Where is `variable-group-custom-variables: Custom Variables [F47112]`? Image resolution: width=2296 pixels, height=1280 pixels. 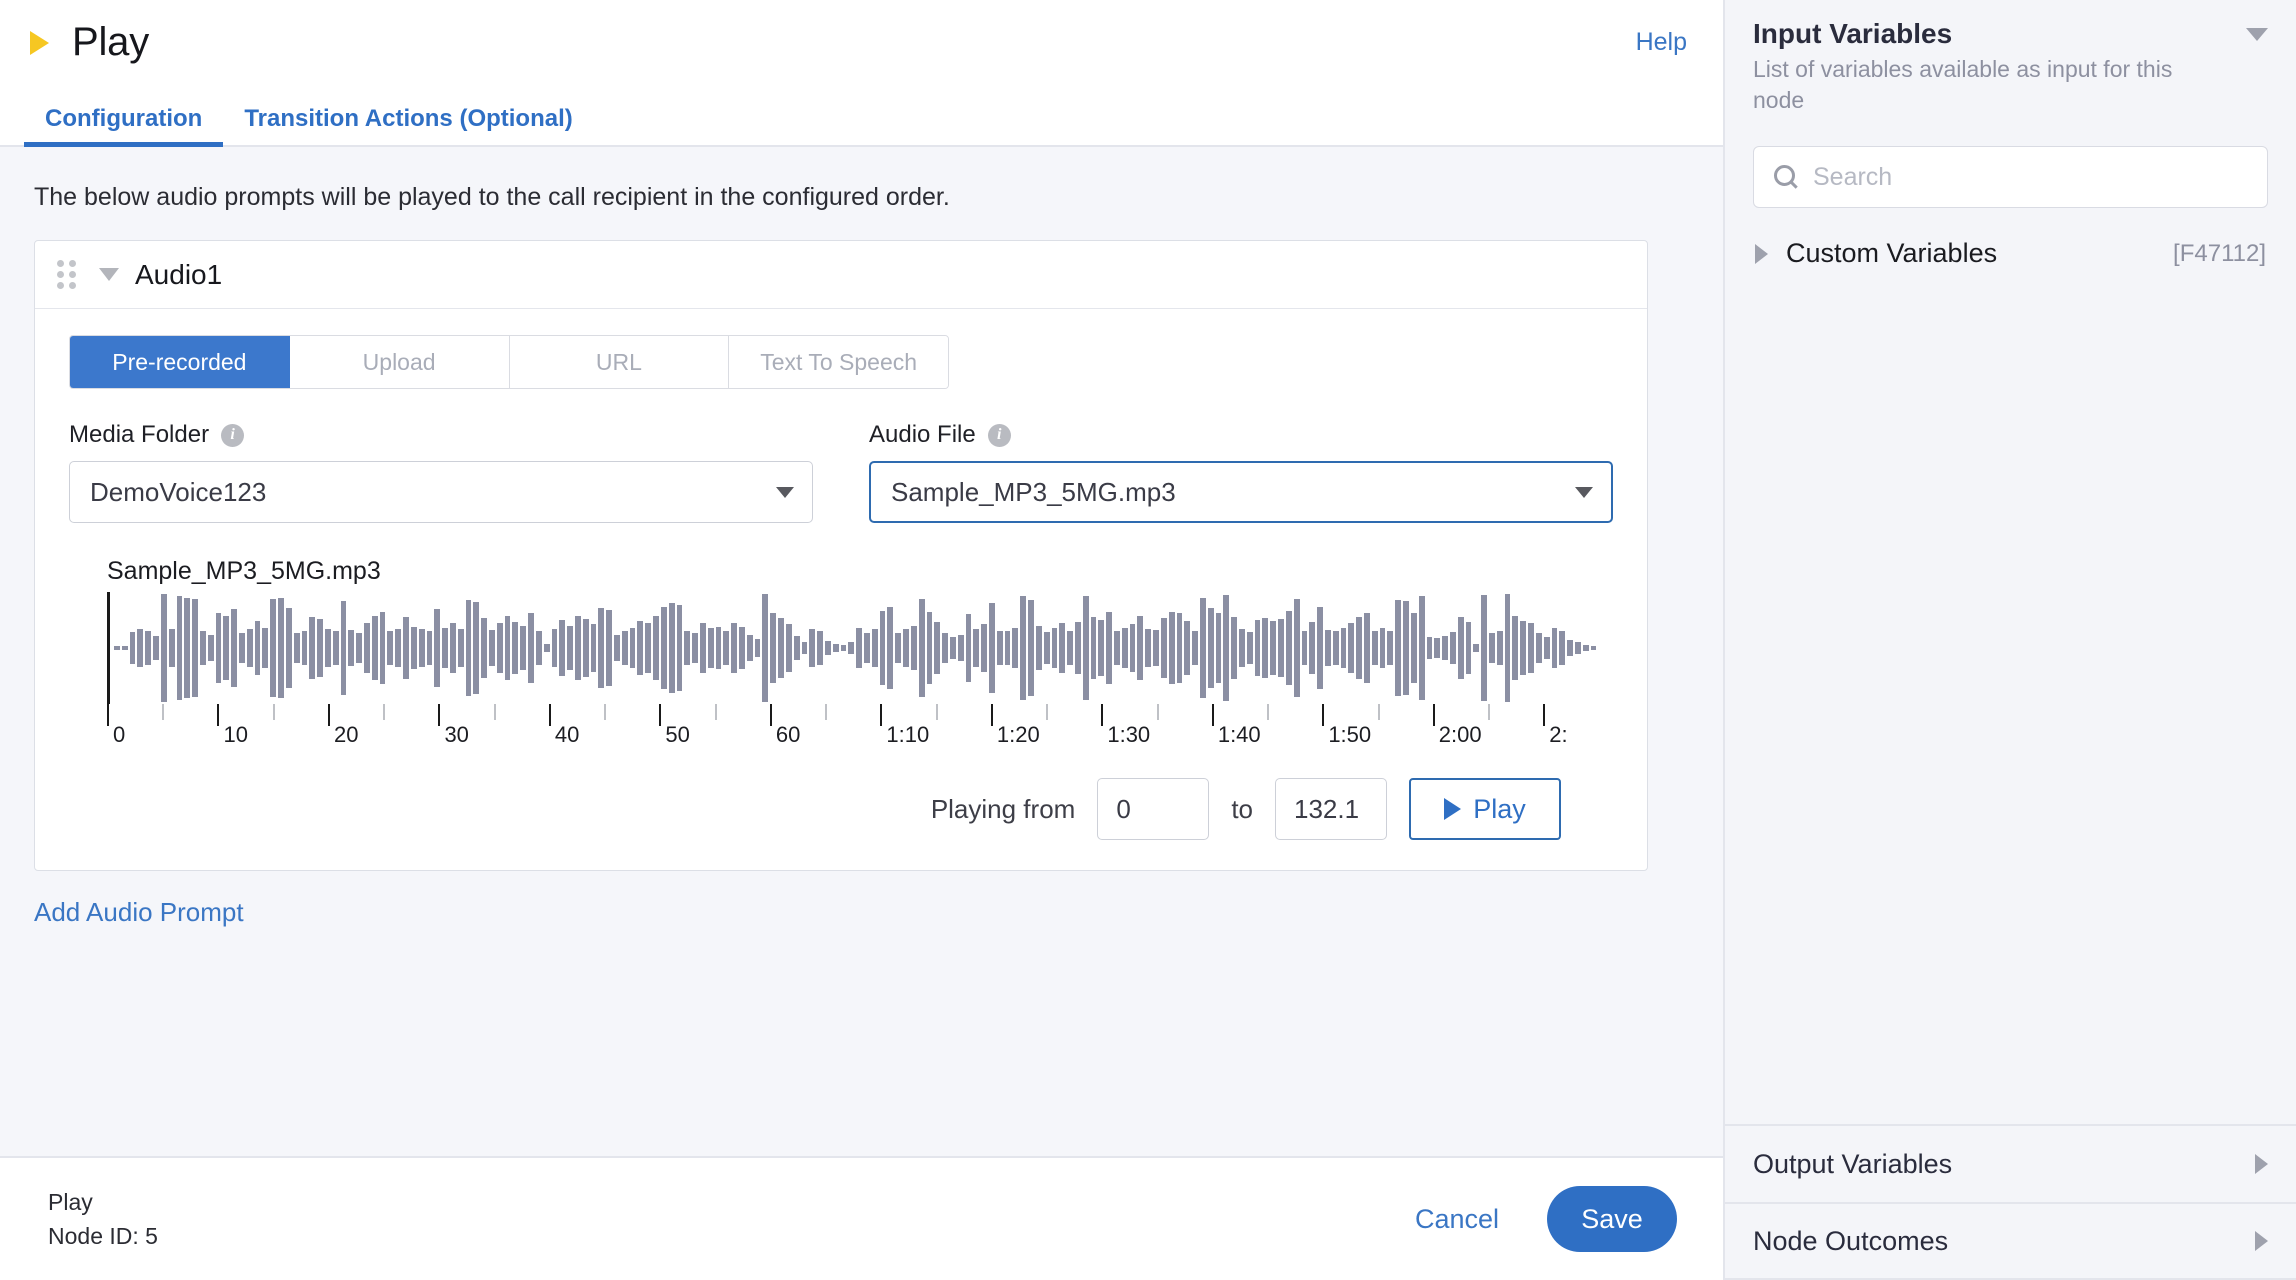 variable-group-custom-variables: Custom Variables [F47112] is located at coordinates (2010, 253).